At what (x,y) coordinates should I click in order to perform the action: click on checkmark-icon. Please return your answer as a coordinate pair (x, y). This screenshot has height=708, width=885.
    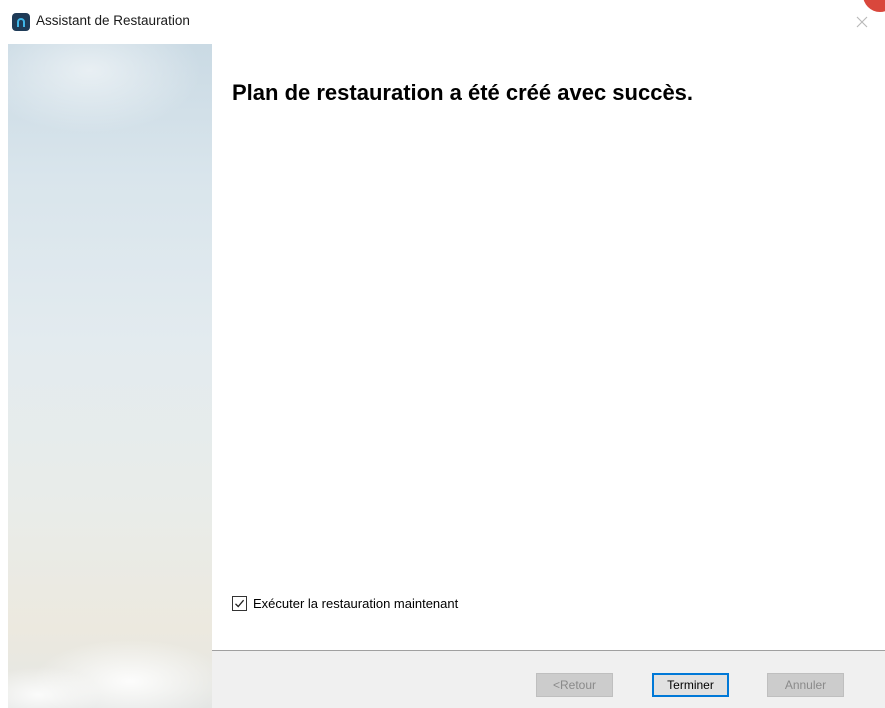
    Looking at the image, I should click on (240, 603).